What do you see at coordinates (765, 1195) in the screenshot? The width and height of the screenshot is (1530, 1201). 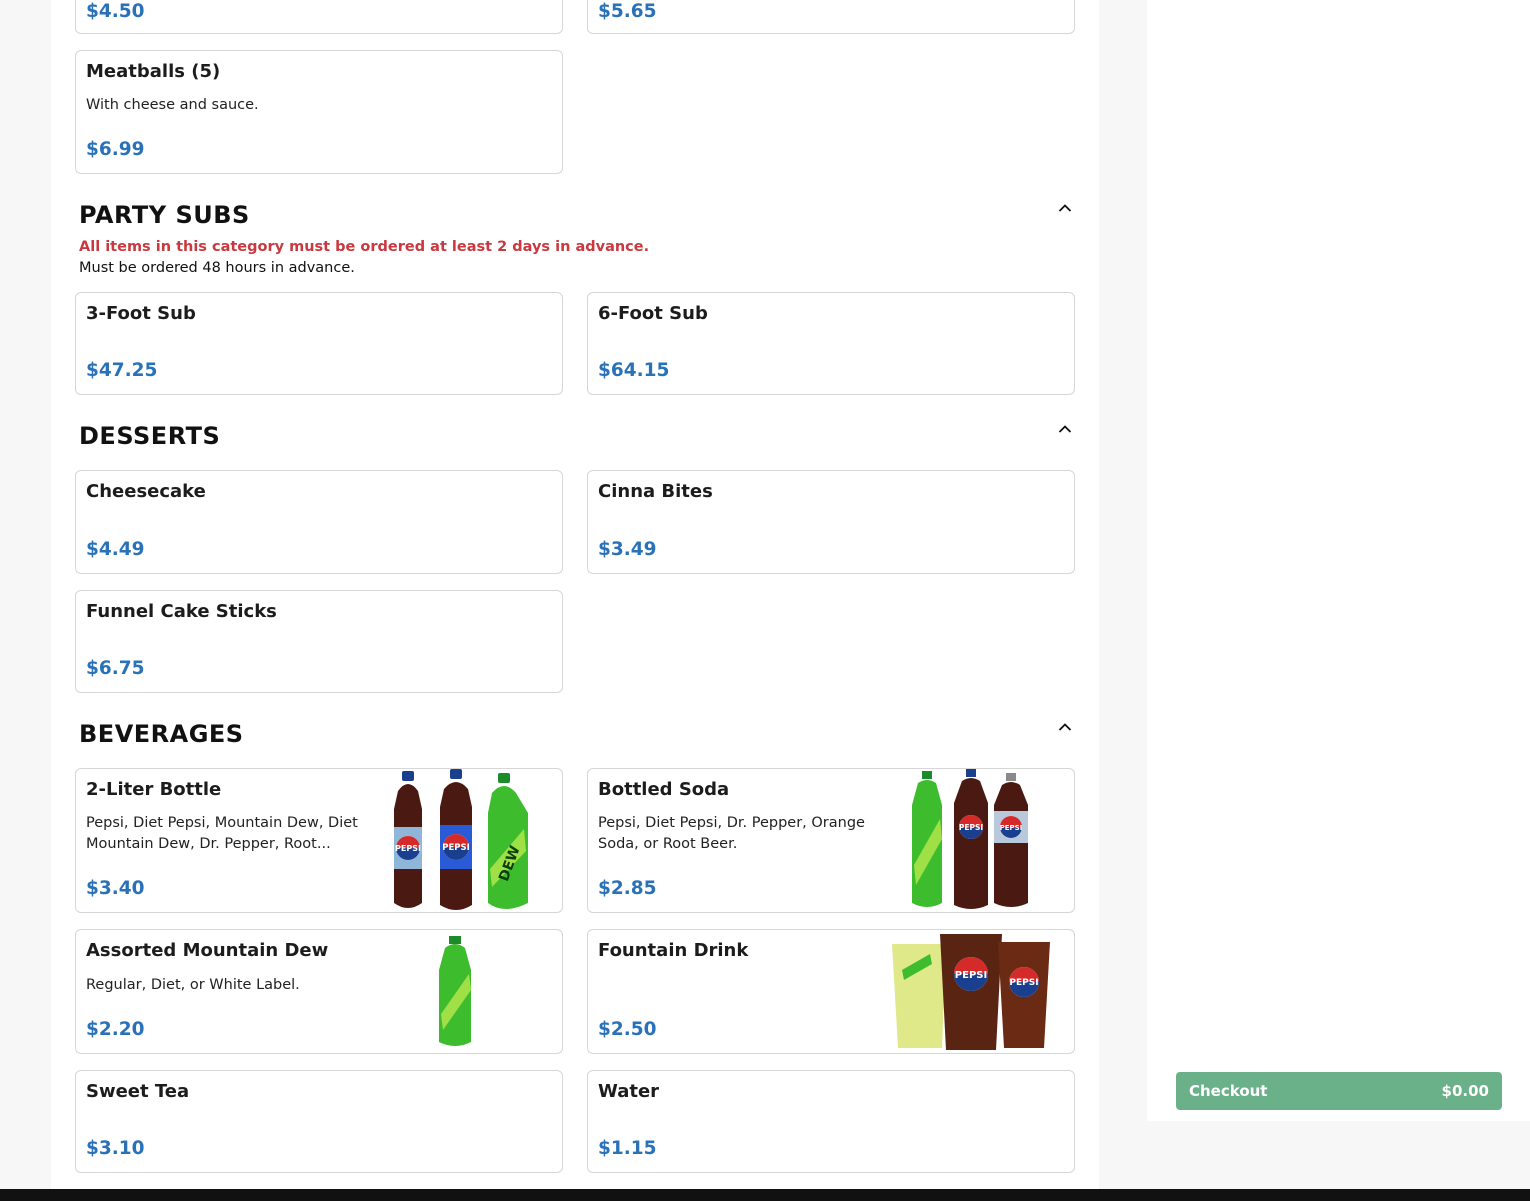 I see `bottom-bar` at bounding box center [765, 1195].